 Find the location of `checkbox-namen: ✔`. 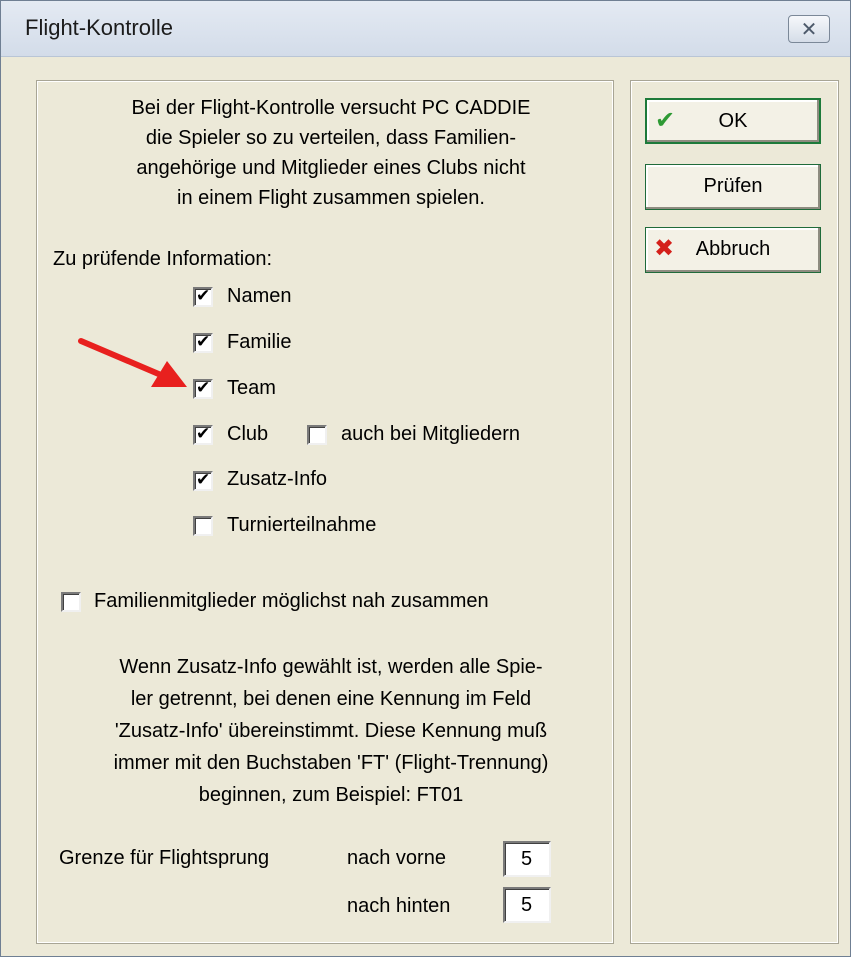

checkbox-namen: ✔ is located at coordinates (203, 296).